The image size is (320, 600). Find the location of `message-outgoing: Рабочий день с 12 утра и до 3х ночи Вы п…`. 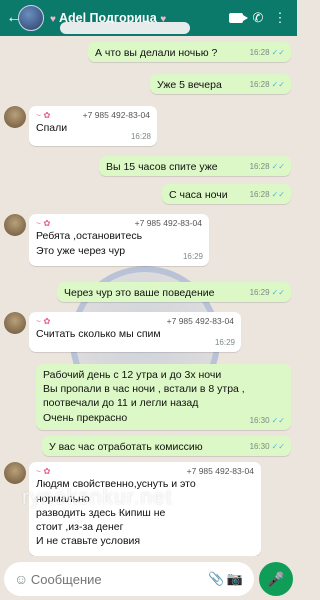

message-outgoing: Рабочий день с 12 утра и до 3х ночи Вы п… is located at coordinates (163, 397).